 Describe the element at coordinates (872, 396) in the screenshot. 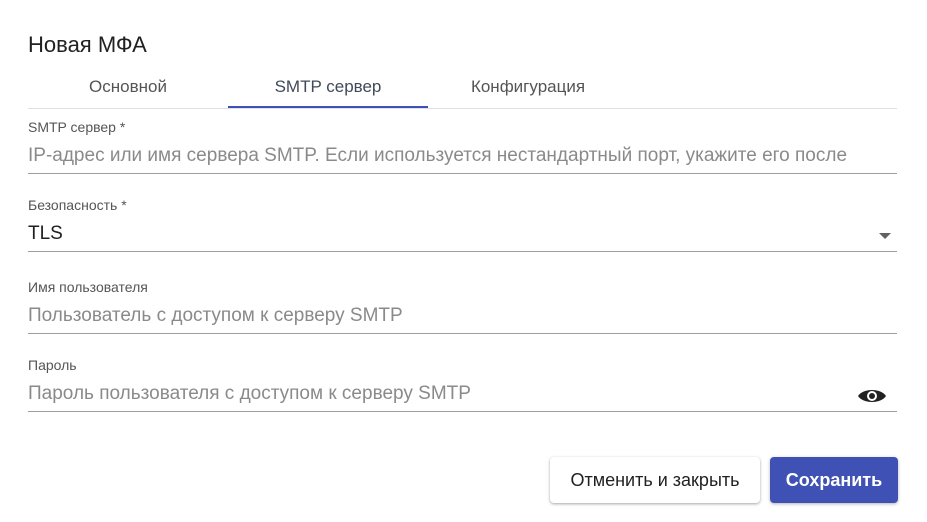

I see `eye-icon` at that location.